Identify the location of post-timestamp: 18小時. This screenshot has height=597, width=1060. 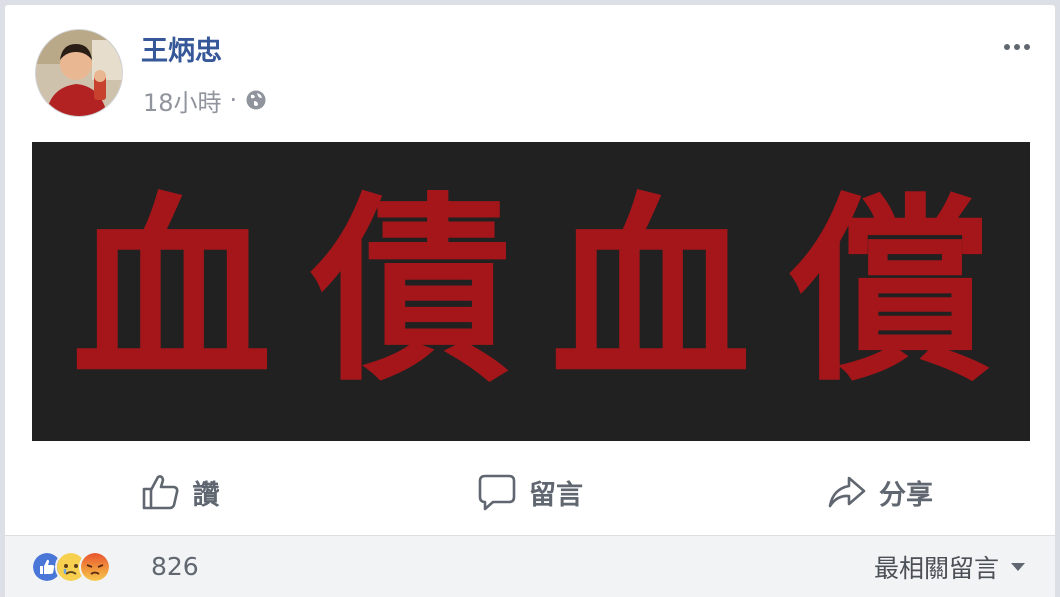
(182, 100).